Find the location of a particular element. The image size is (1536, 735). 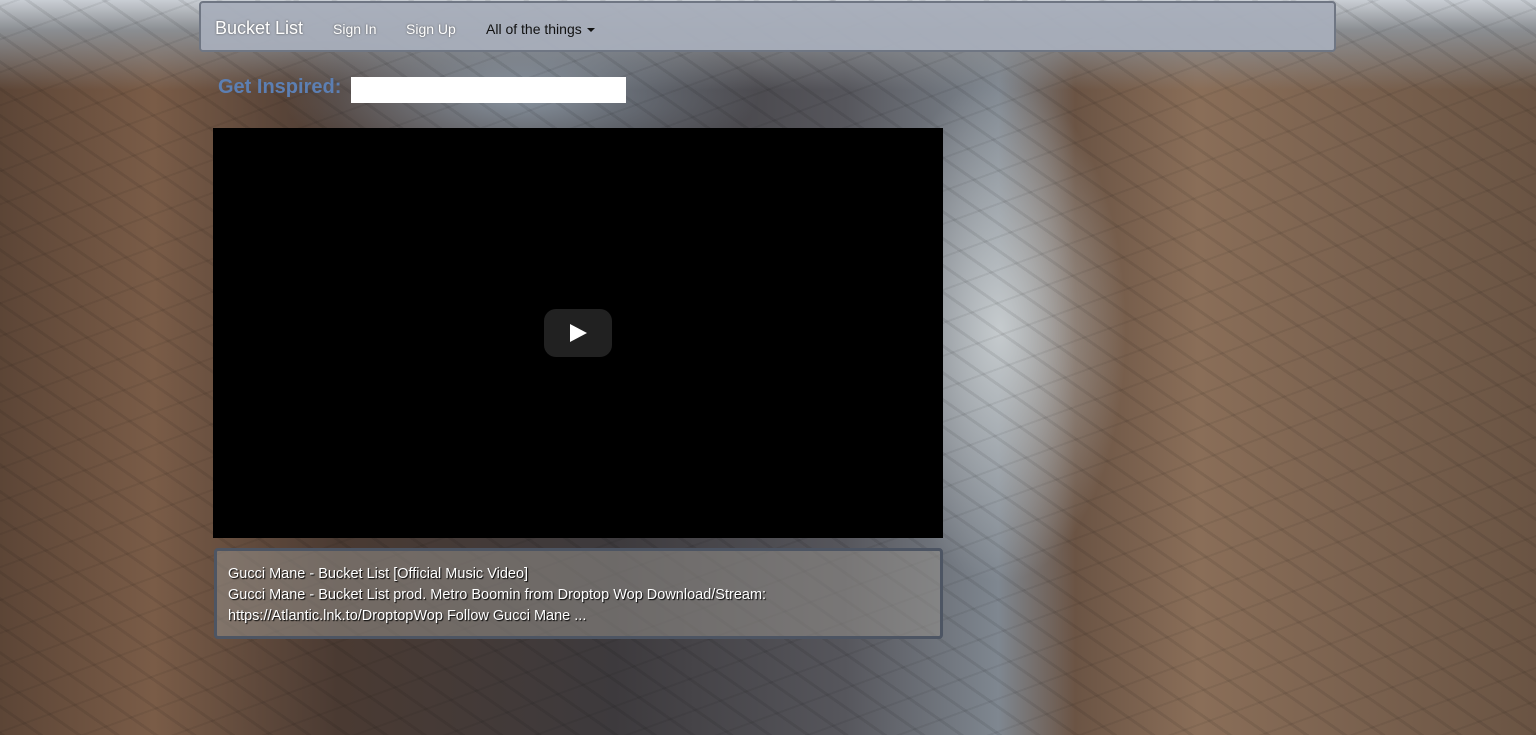

things-dropdown-label: All of the things is located at coordinates (534, 29).